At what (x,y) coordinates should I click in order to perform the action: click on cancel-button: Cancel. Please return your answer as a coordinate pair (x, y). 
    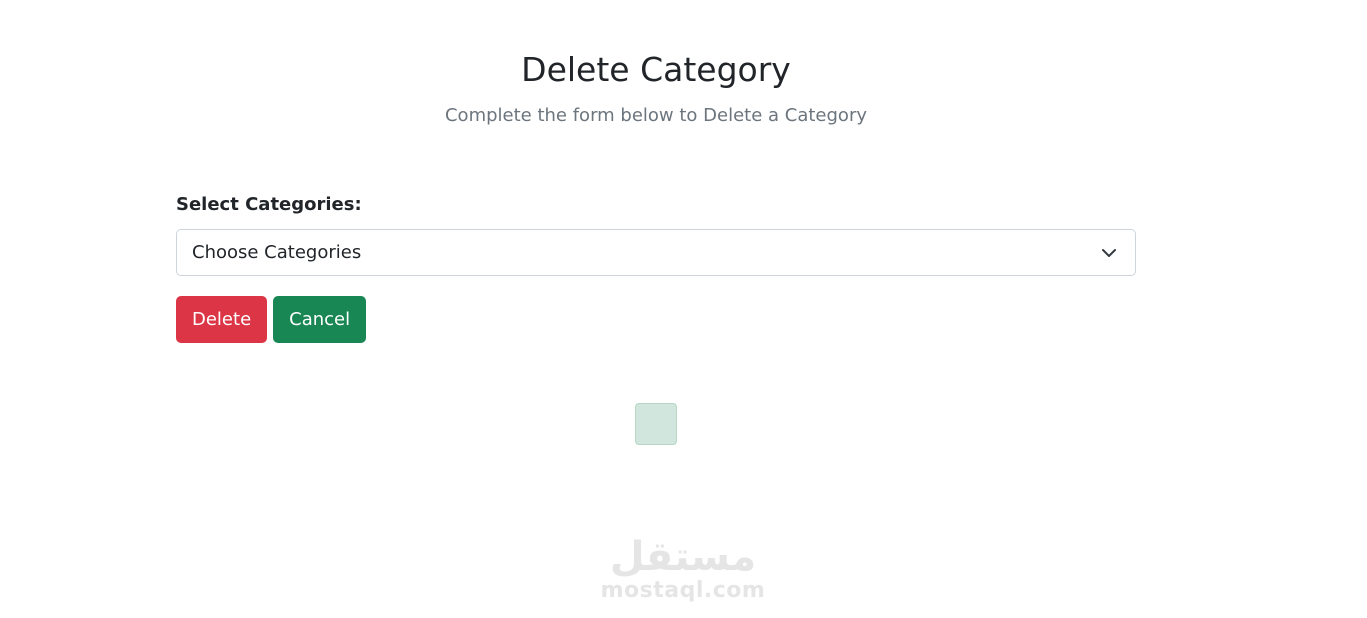
    Looking at the image, I should click on (320, 319).